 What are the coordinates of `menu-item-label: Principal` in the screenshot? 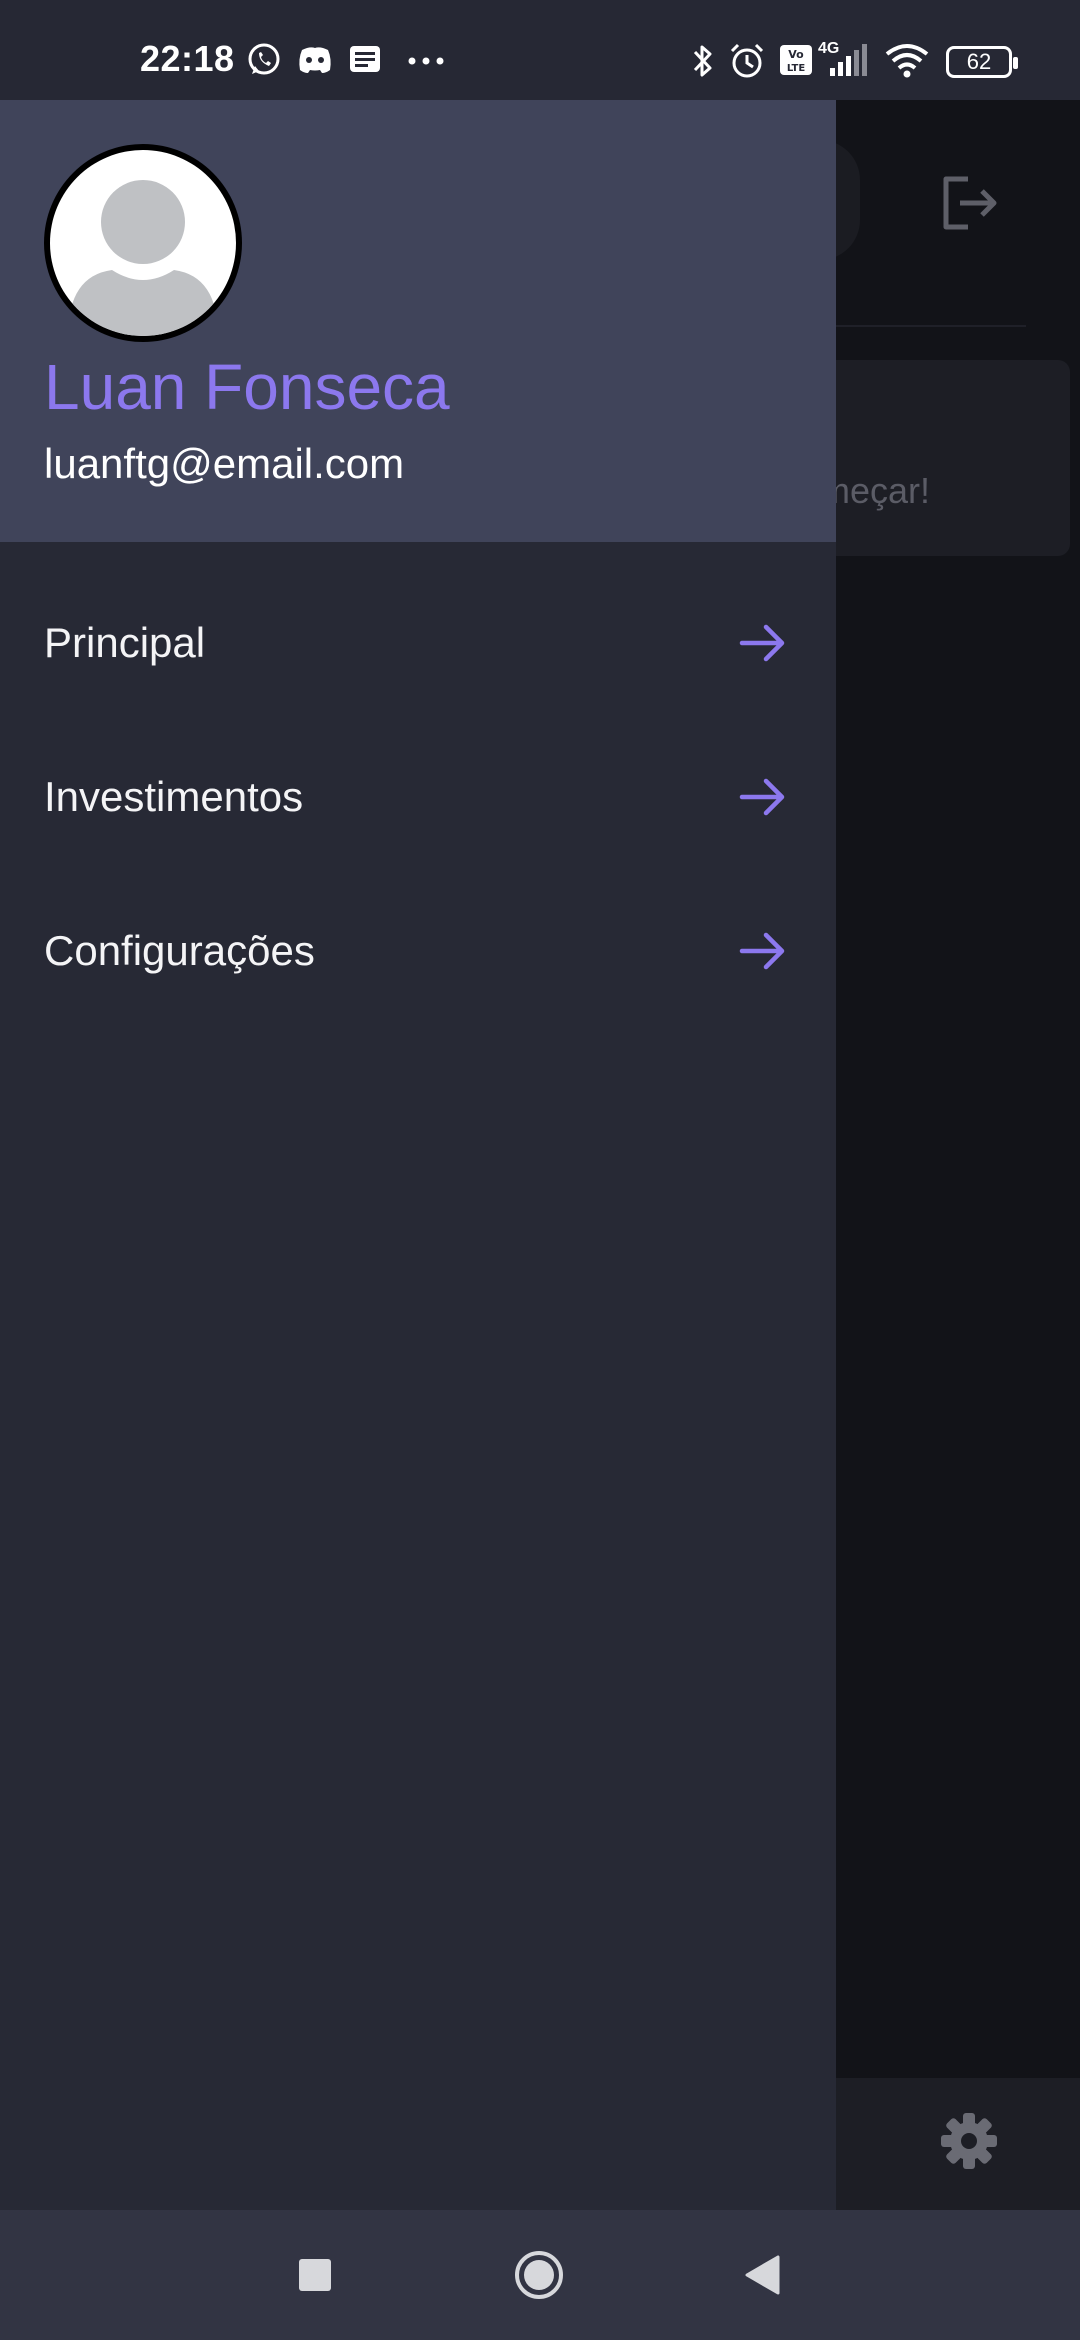 It's located at (125, 642).